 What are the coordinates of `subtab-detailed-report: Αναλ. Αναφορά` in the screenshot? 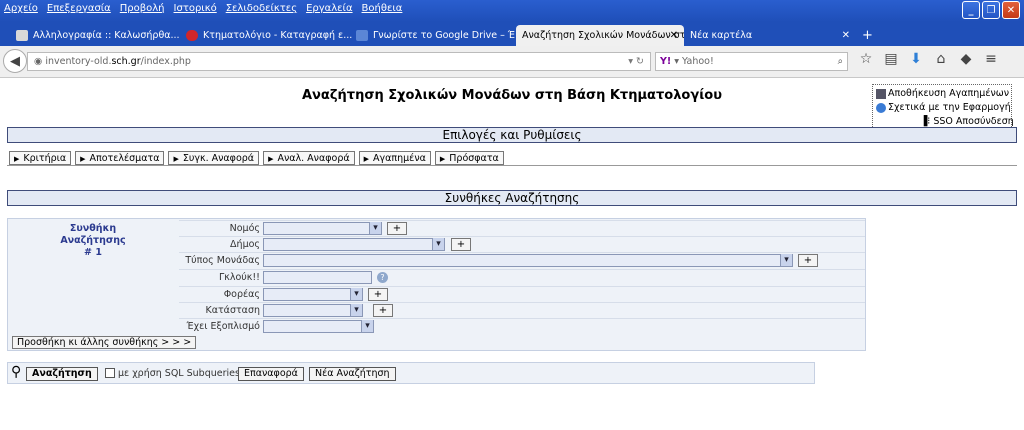 It's located at (309, 158).